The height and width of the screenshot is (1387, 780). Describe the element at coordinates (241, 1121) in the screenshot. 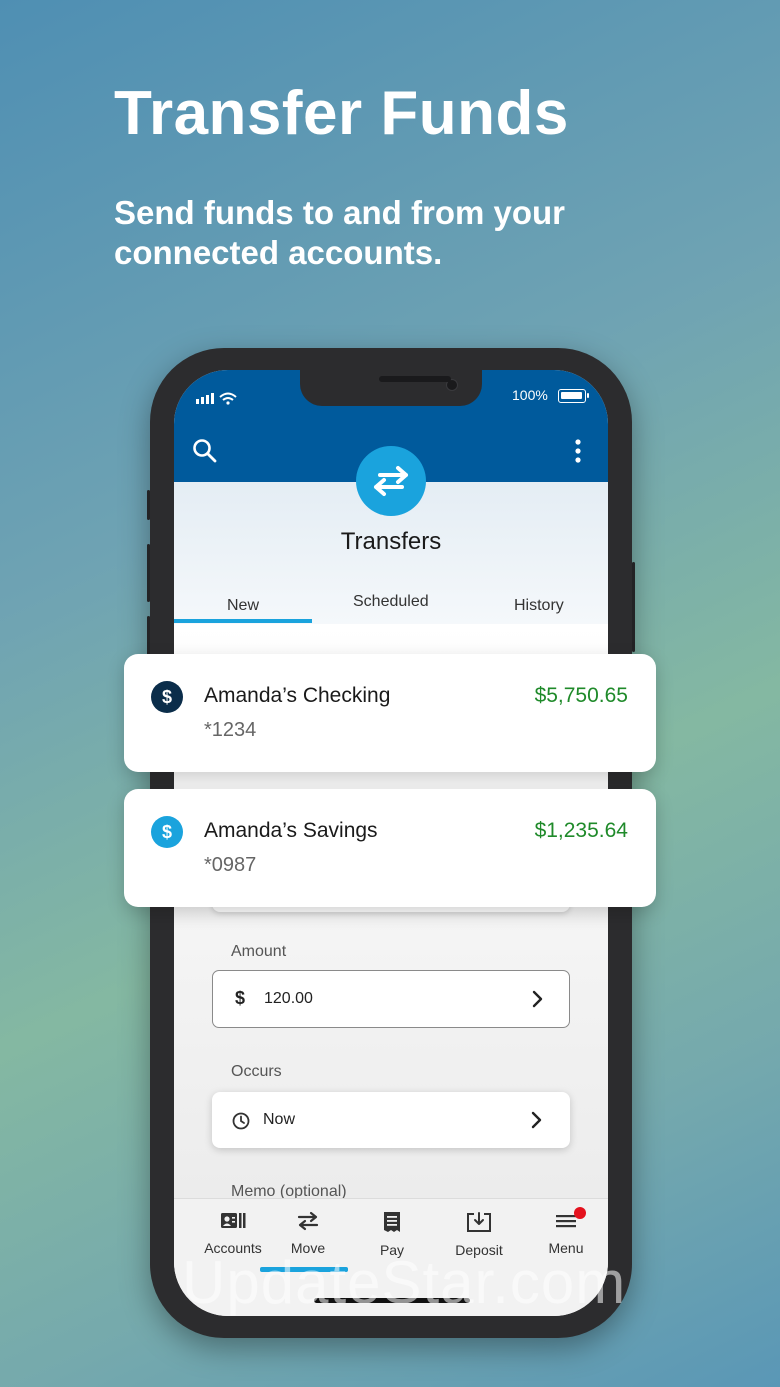

I see `clock-icon` at that location.